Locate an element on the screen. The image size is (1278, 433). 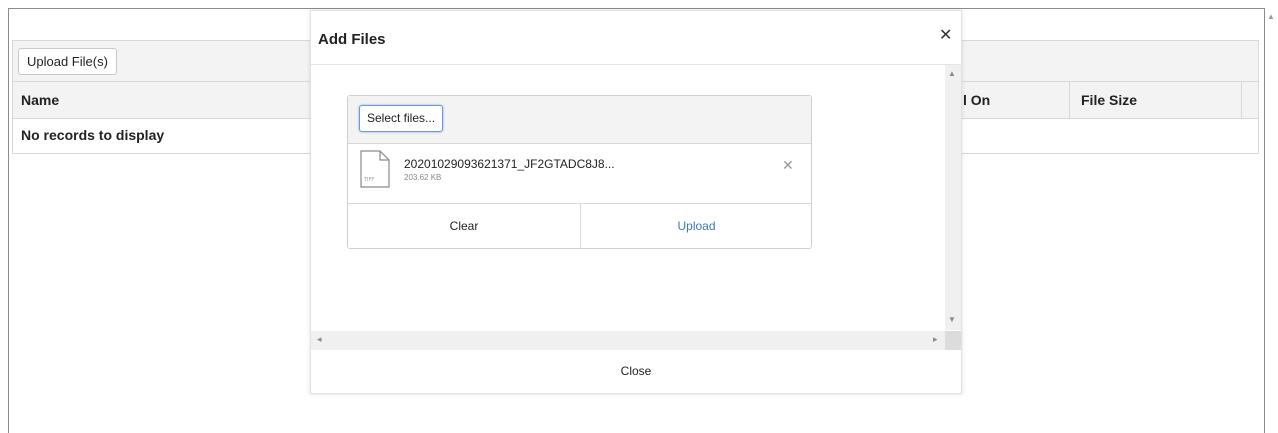
scroll-down-arrow-icon: ▼ is located at coordinates (952, 319).